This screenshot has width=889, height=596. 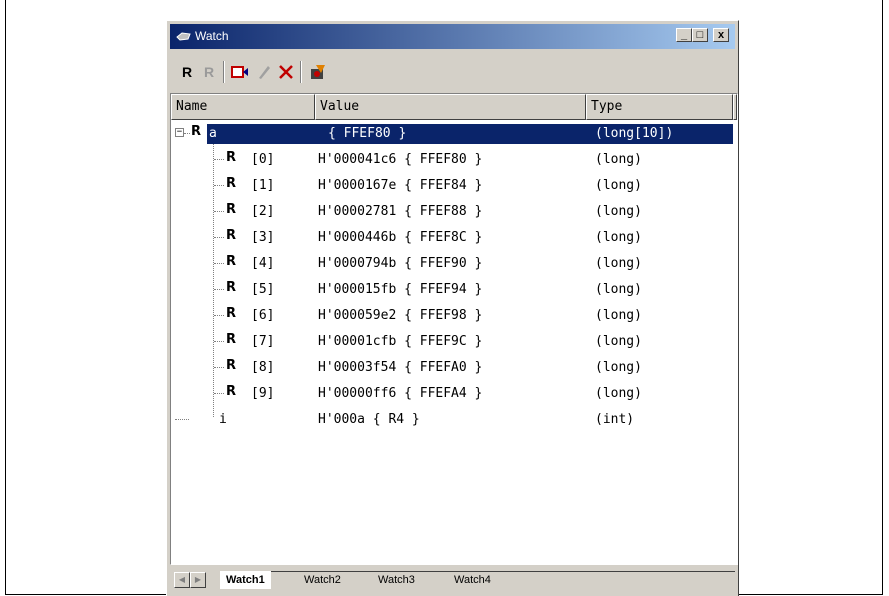 What do you see at coordinates (263, 159) in the screenshot?
I see `row-name: [0]` at bounding box center [263, 159].